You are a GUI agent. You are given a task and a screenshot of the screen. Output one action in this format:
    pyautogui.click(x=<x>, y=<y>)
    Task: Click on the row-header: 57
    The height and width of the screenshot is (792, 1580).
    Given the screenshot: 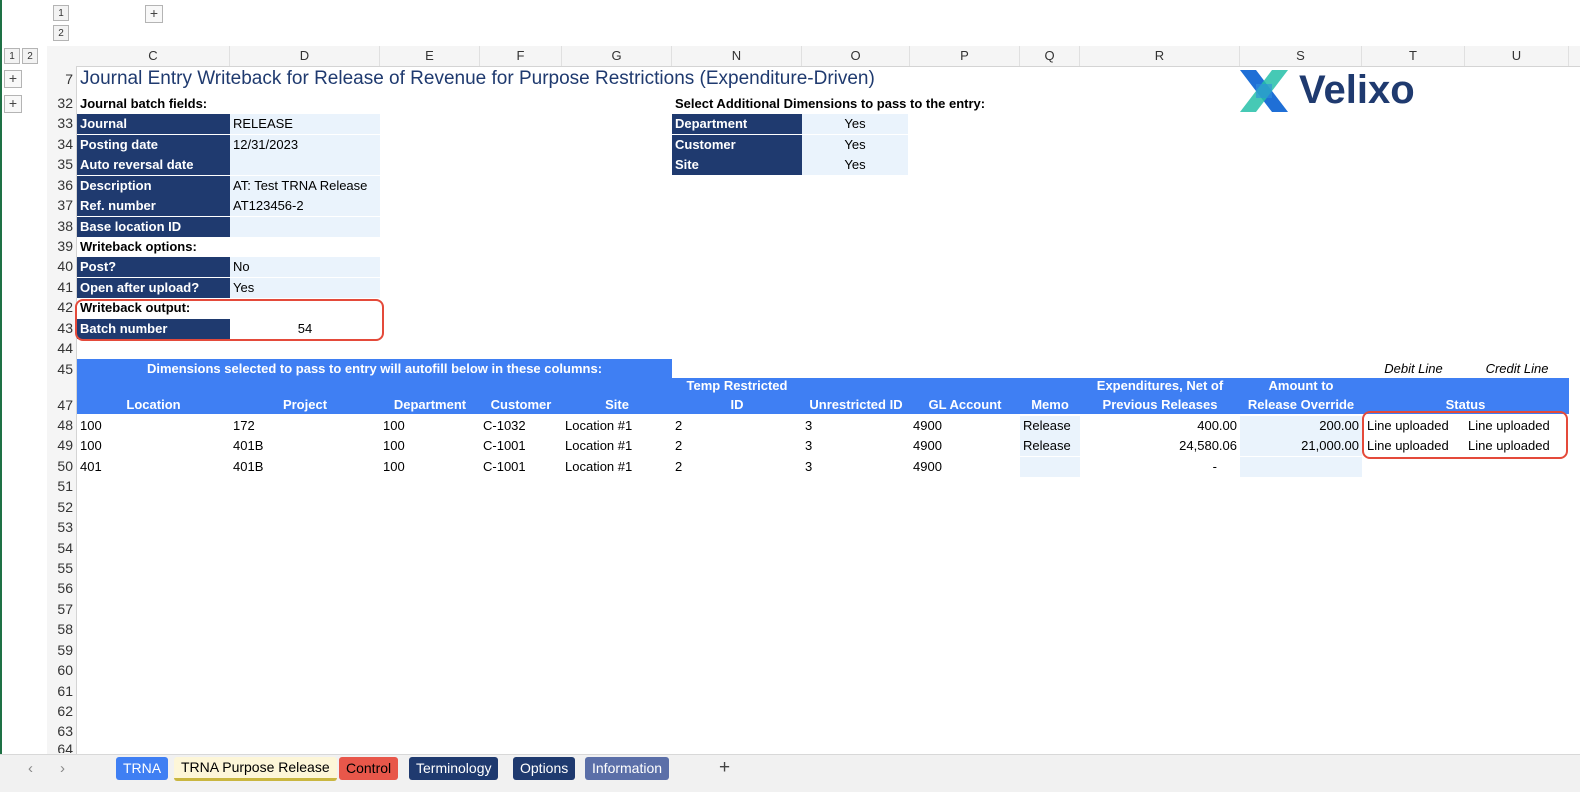 What is the action you would take?
    pyautogui.click(x=60, y=609)
    